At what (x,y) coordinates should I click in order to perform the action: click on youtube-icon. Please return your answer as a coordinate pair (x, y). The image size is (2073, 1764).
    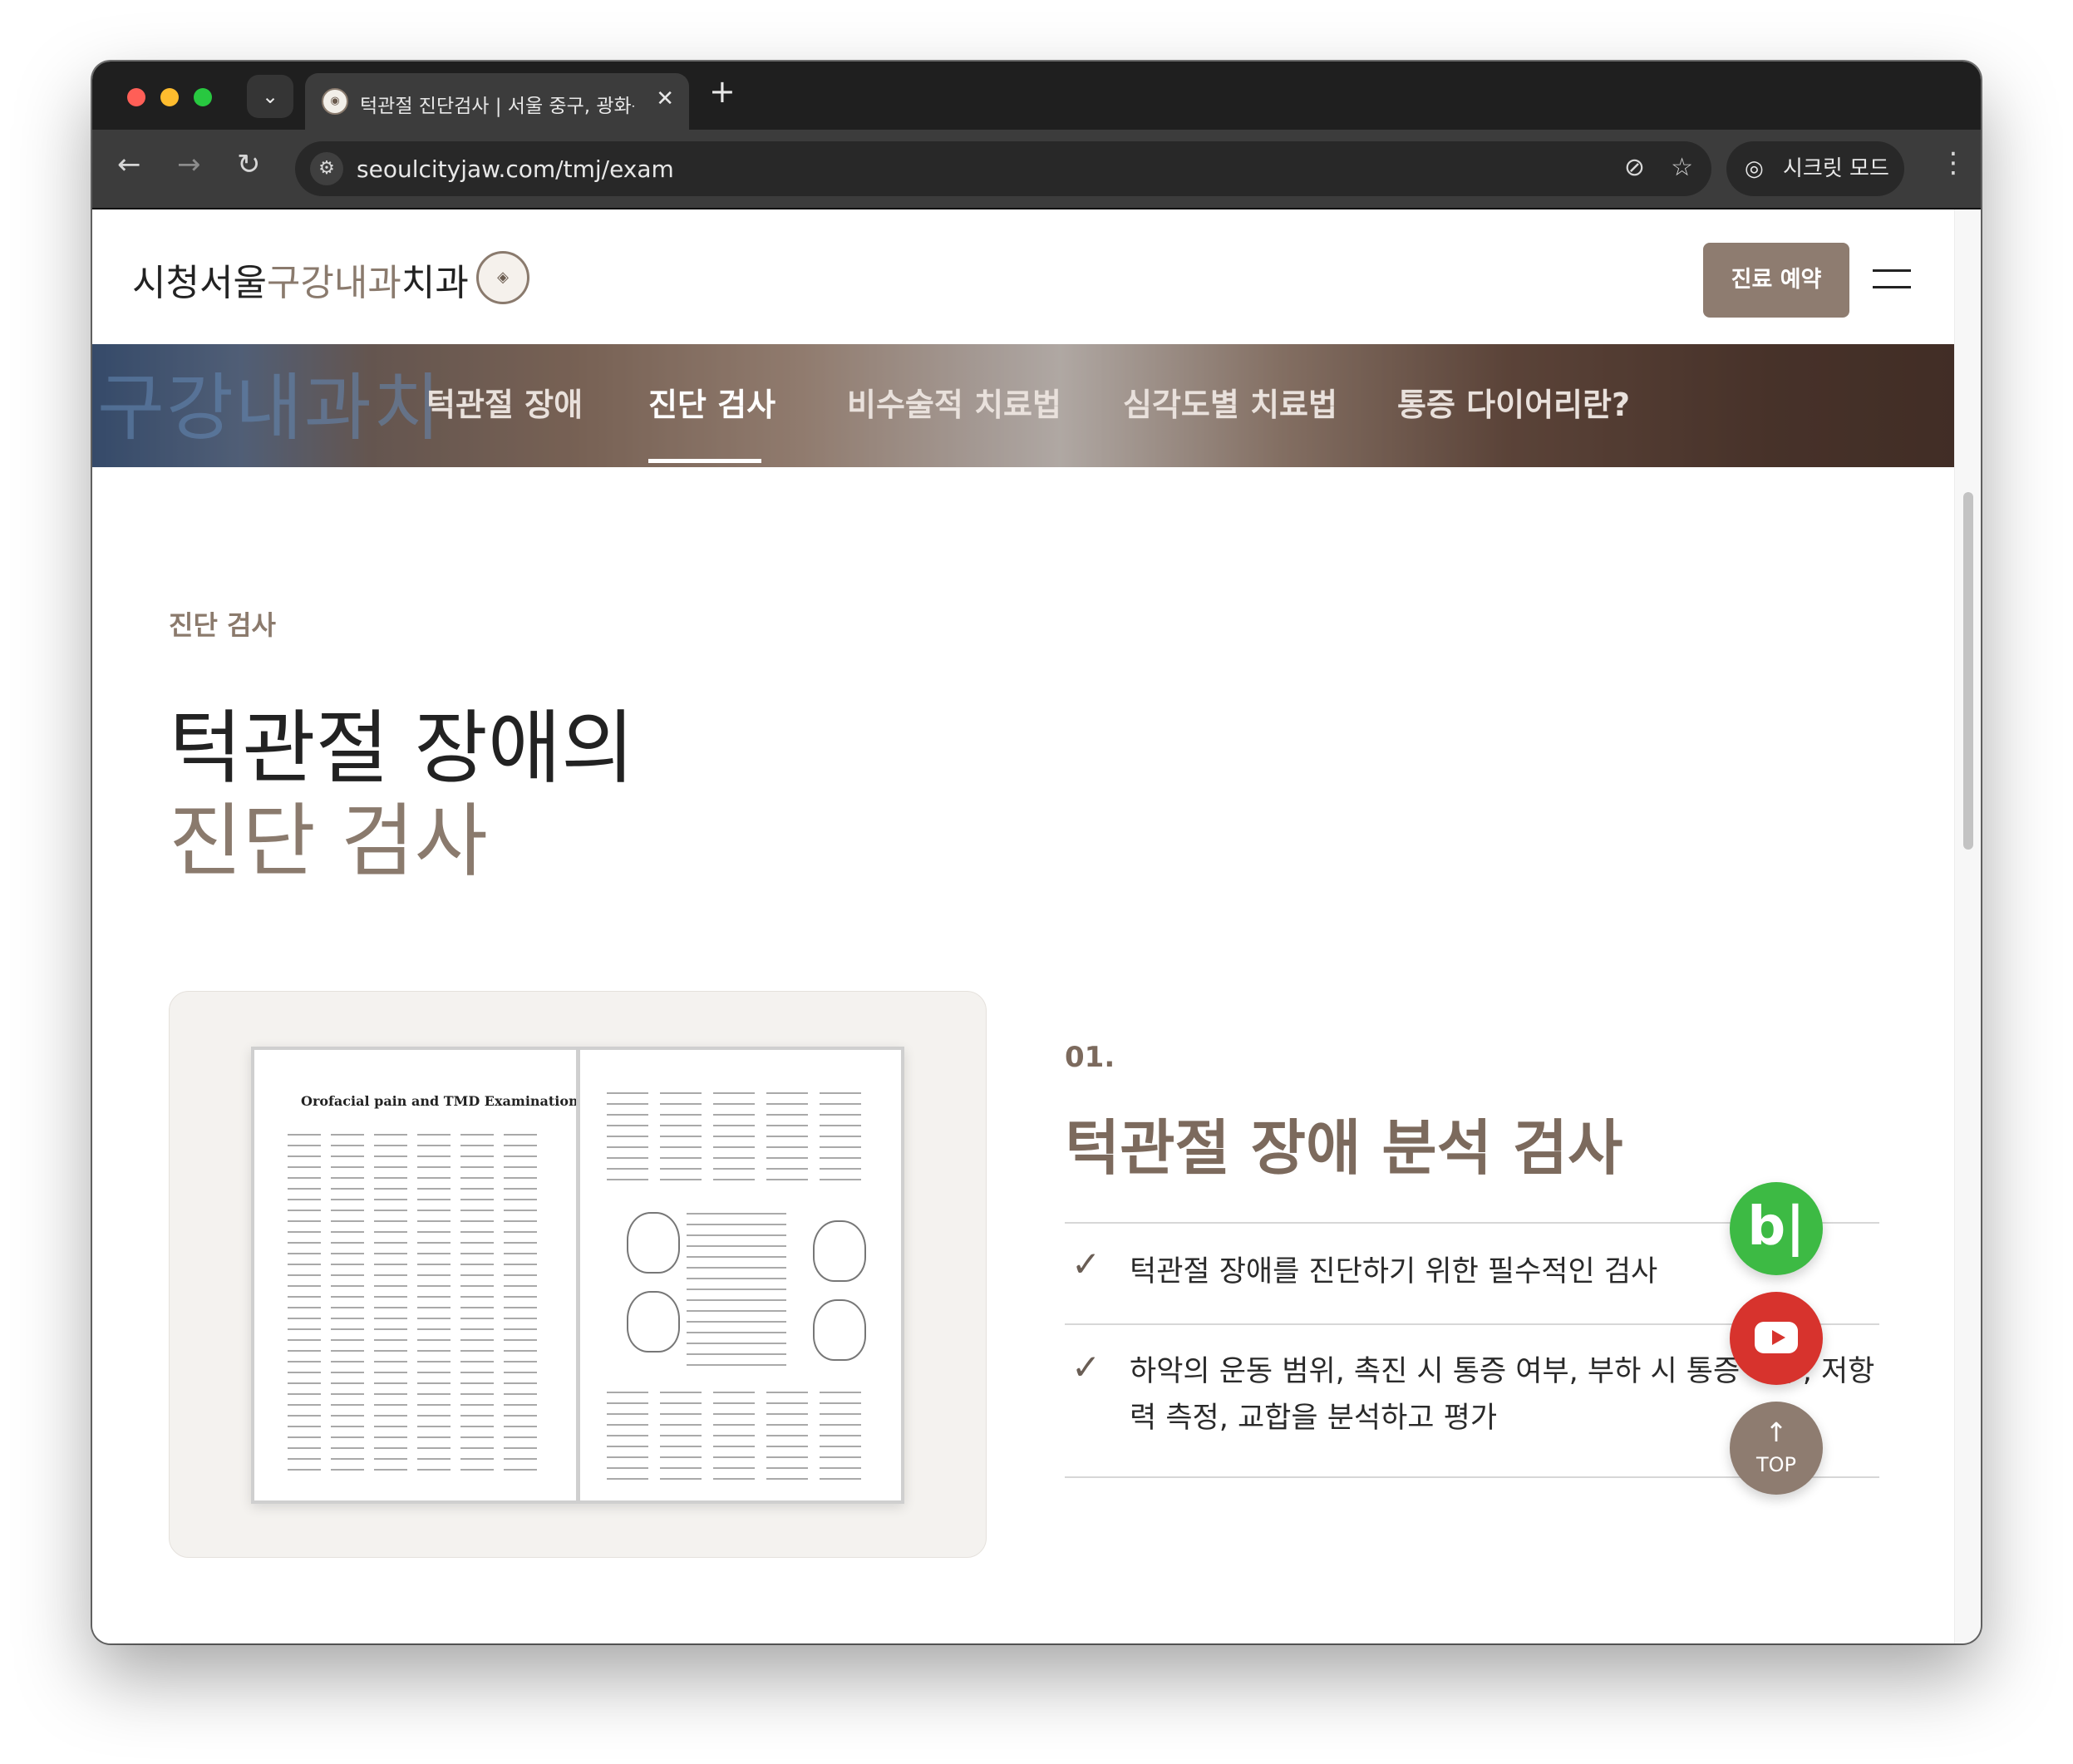
    Looking at the image, I should click on (1776, 1337).